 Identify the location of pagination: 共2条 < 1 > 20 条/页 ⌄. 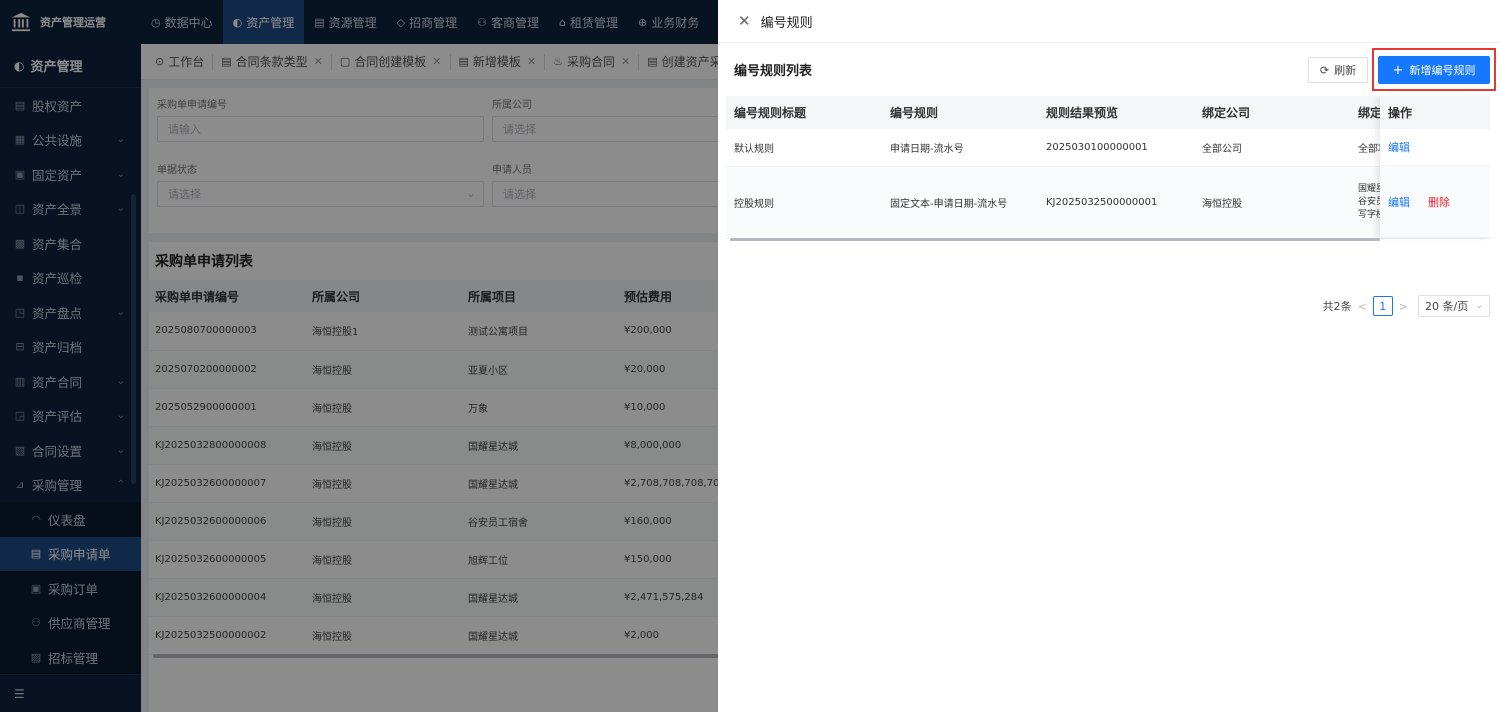
(1406, 306).